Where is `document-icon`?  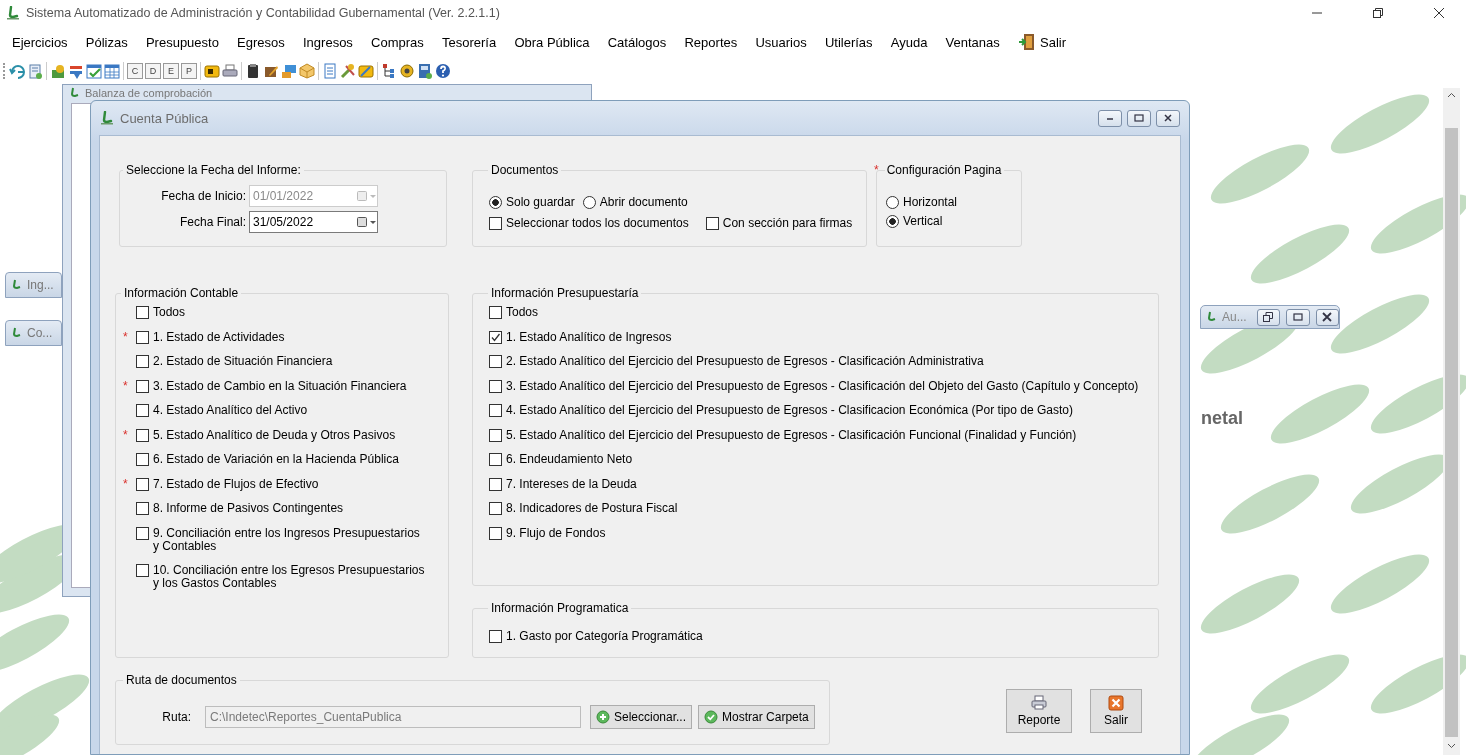 document-icon is located at coordinates (35, 71).